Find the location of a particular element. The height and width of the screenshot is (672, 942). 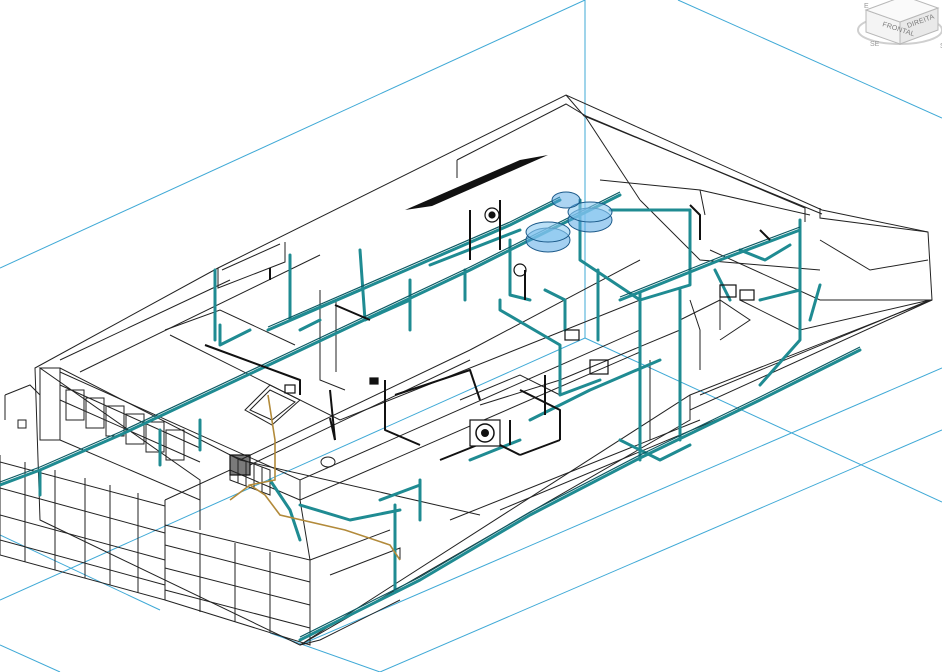

viewcube-icon: FRONTAL DIREITA E SE S is located at coordinates (899, 25).